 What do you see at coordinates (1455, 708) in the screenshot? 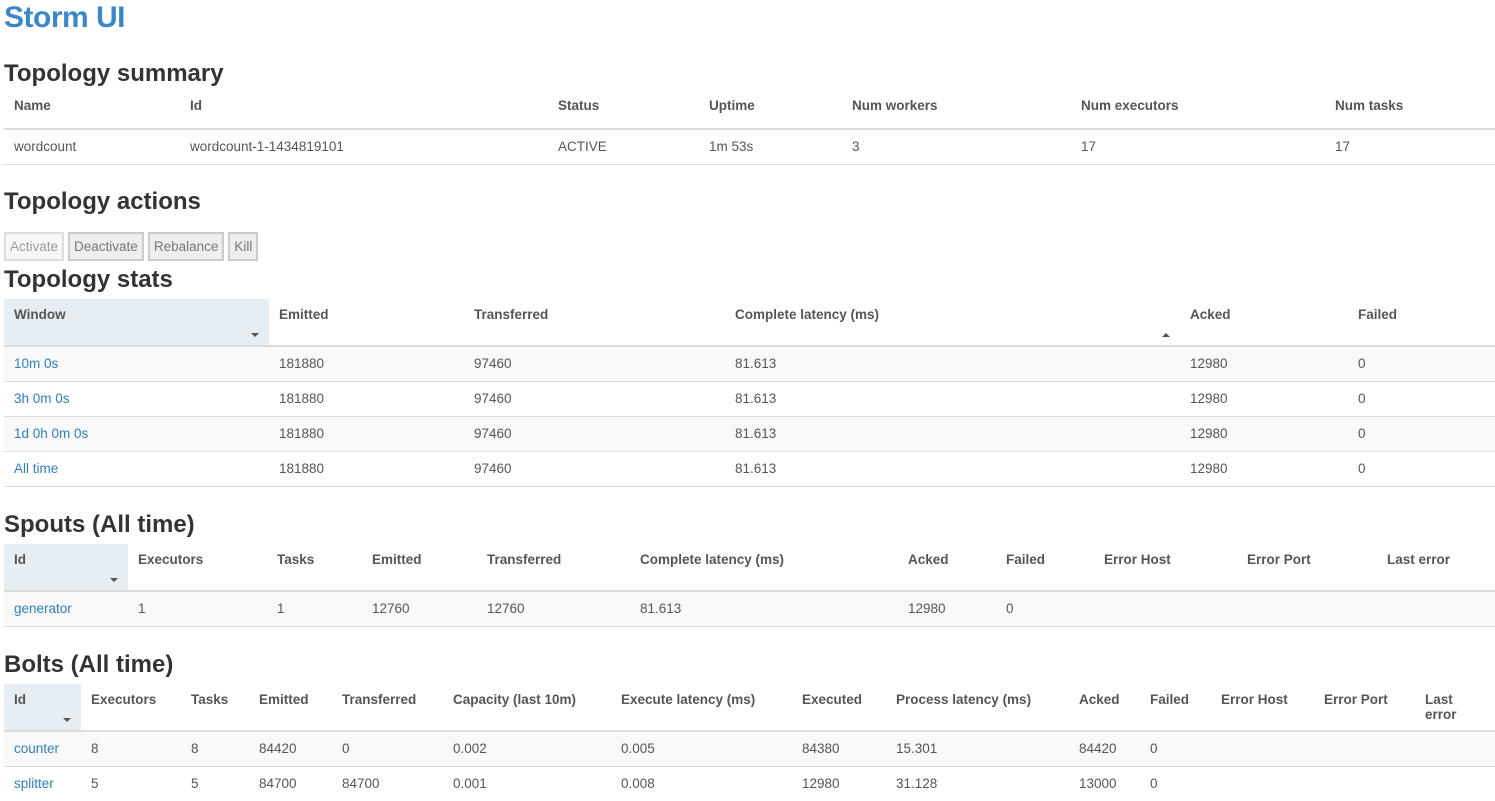
I see `bolts-header-last-error: Last error` at bounding box center [1455, 708].